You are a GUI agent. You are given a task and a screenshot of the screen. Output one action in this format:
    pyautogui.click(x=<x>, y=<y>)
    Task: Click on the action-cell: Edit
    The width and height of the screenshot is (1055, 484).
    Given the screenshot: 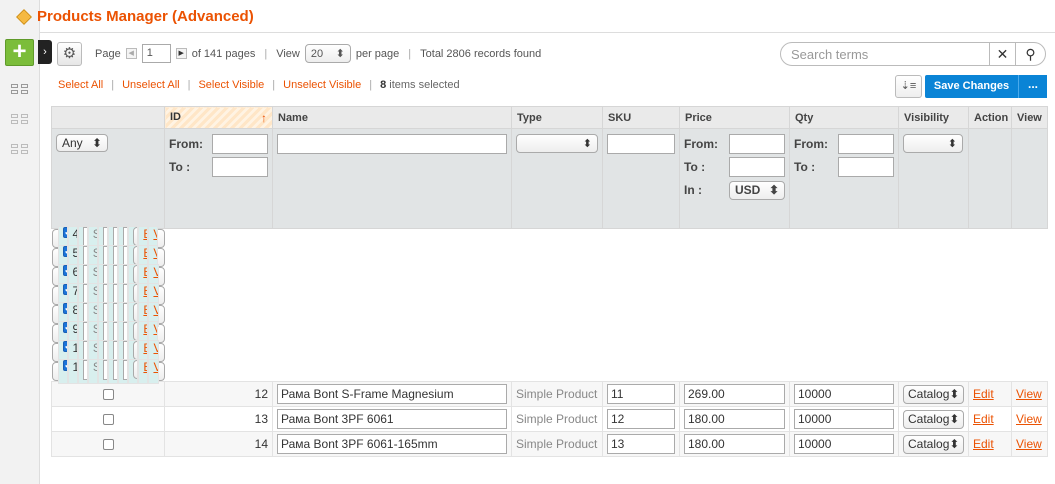 What is the action you would take?
    pyautogui.click(x=990, y=394)
    